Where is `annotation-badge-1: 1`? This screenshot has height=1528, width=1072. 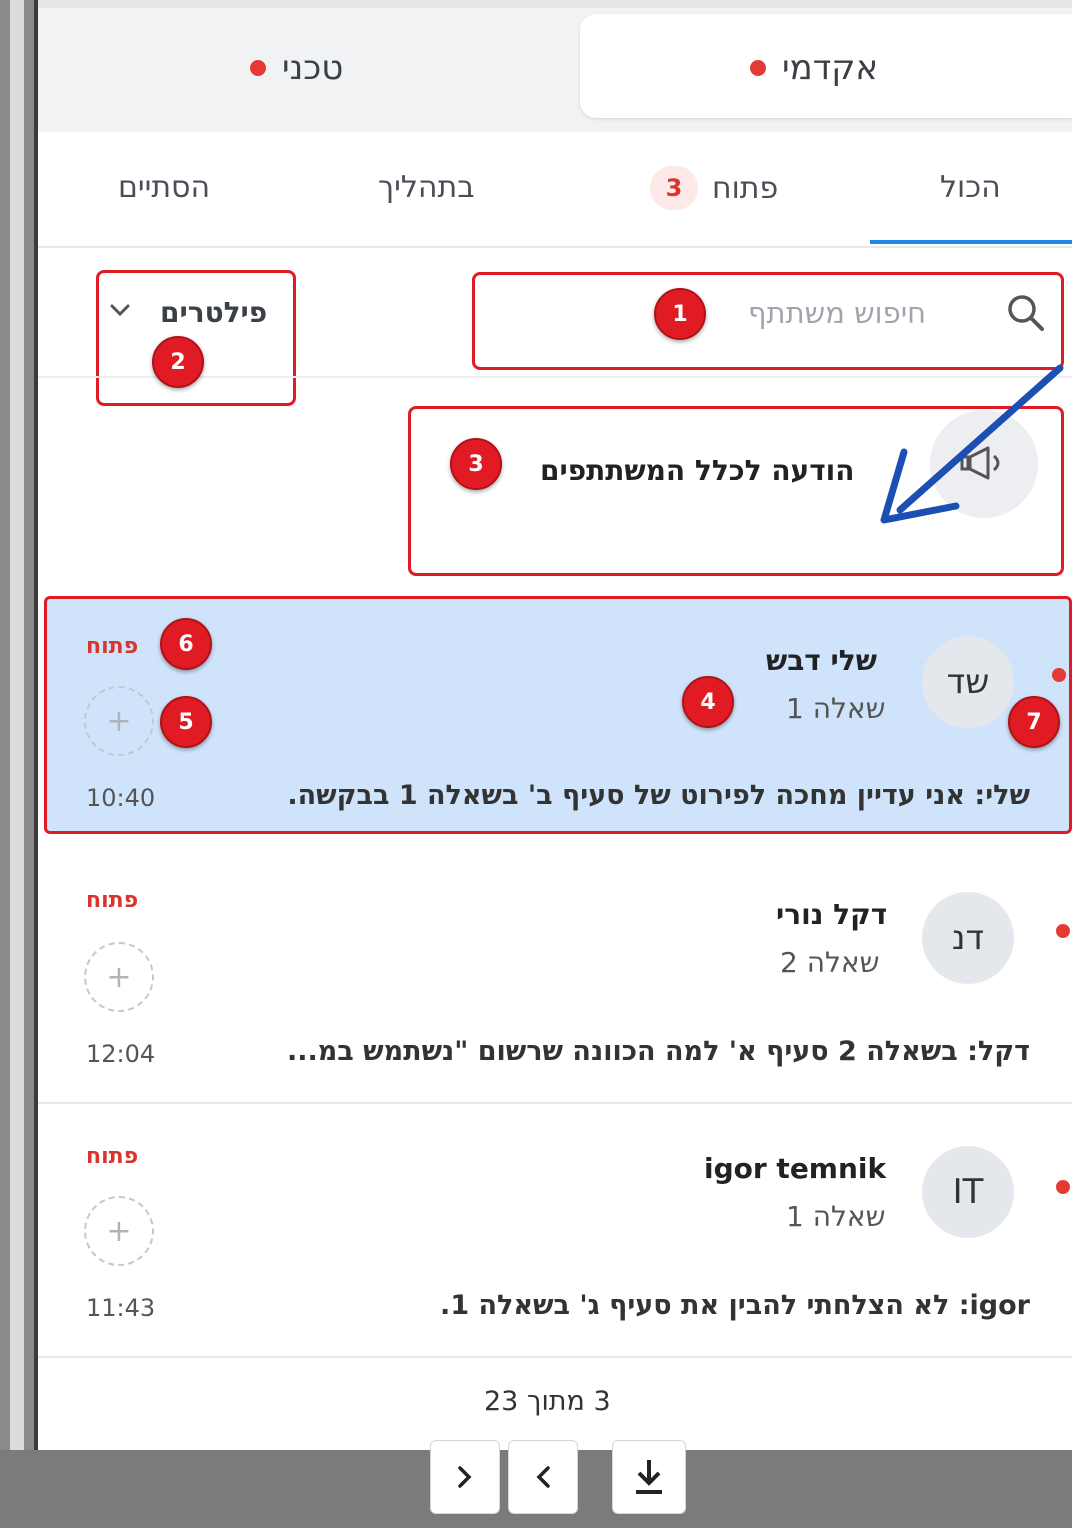
annotation-badge-1: 1 is located at coordinates (680, 314).